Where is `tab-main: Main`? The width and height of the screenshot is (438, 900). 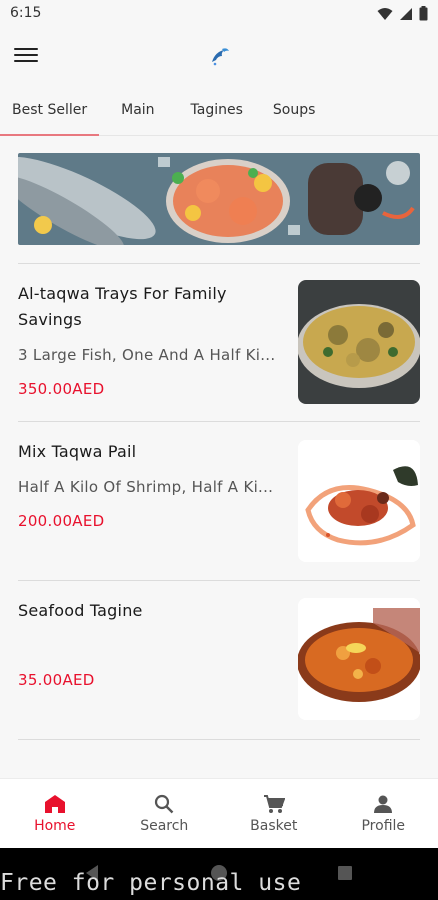
tab-main: Main is located at coordinates (133, 110).